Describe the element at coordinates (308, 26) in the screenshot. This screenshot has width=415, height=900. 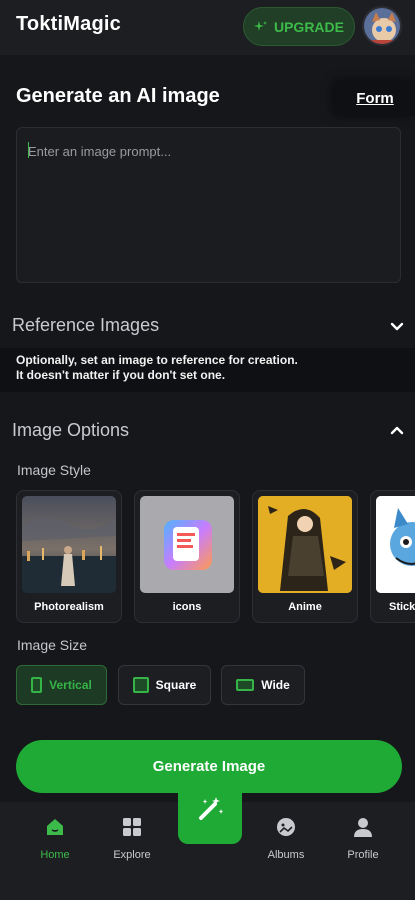
I see `upgrade-label: UPGRADE` at that location.